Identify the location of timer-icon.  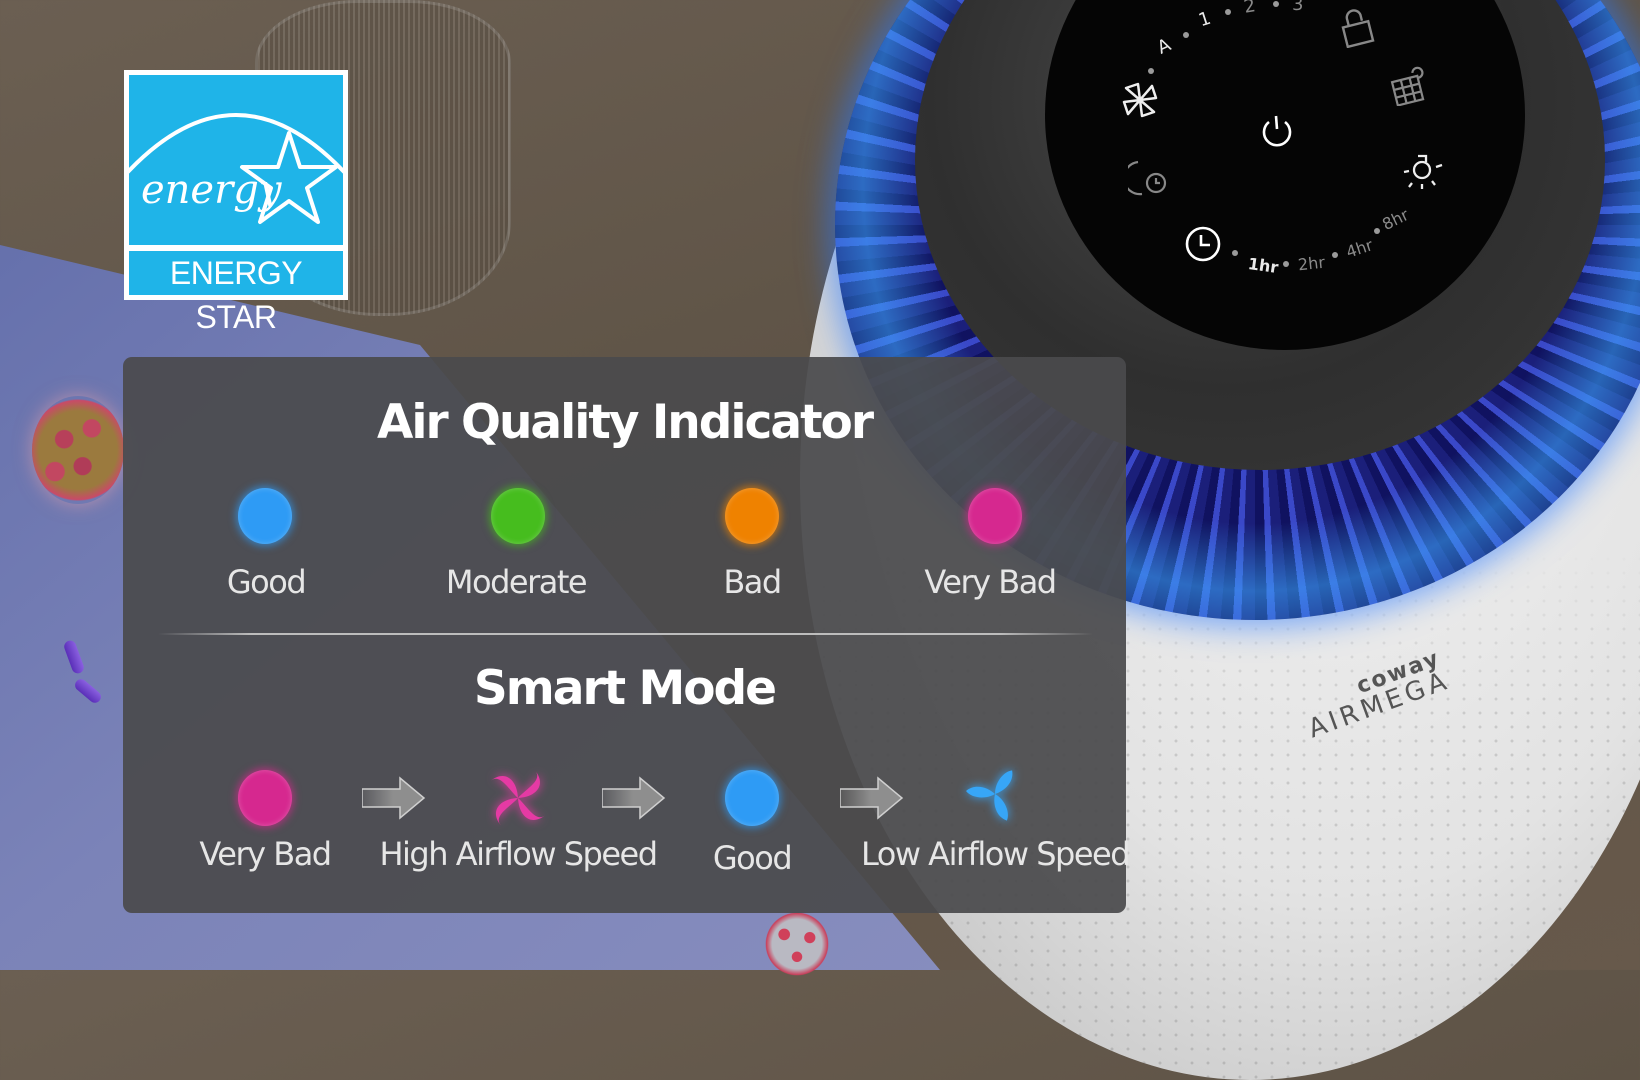
(1203, 244).